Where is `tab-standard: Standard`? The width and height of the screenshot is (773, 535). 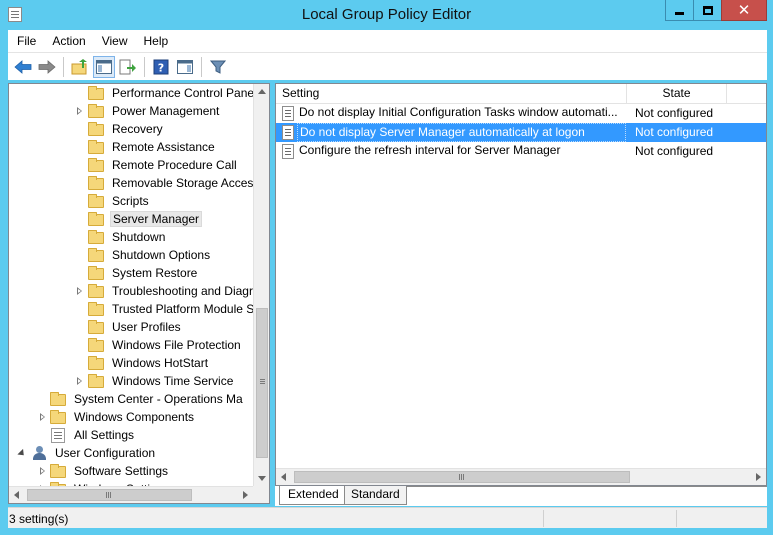 tab-standard: Standard is located at coordinates (374, 495).